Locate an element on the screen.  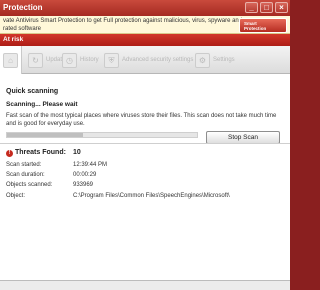
update-icon: ↻ is located at coordinates (35, 60).